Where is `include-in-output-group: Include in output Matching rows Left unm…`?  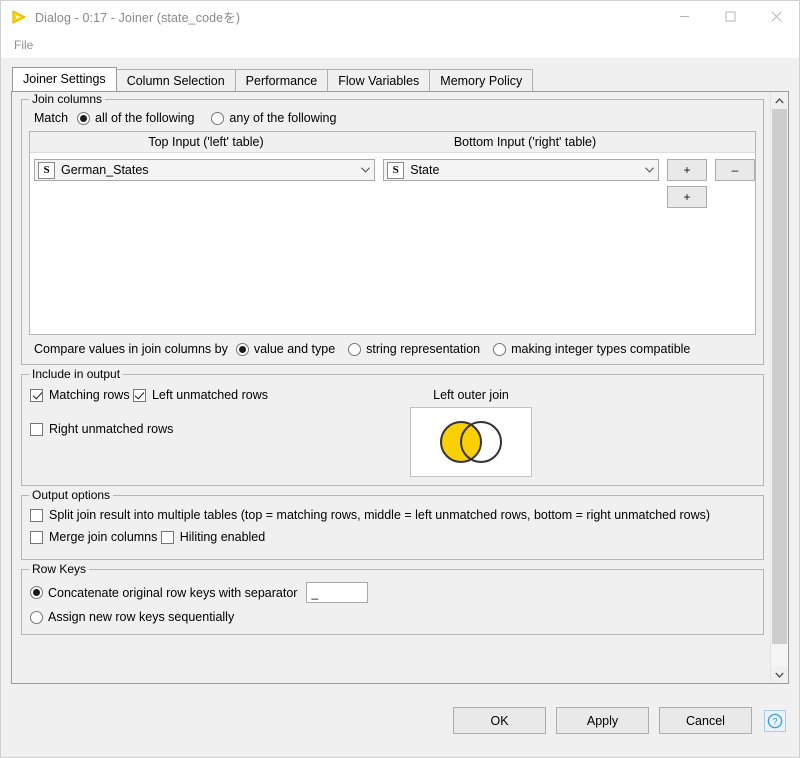 include-in-output-group: Include in output Matching rows Left unm… is located at coordinates (392, 426).